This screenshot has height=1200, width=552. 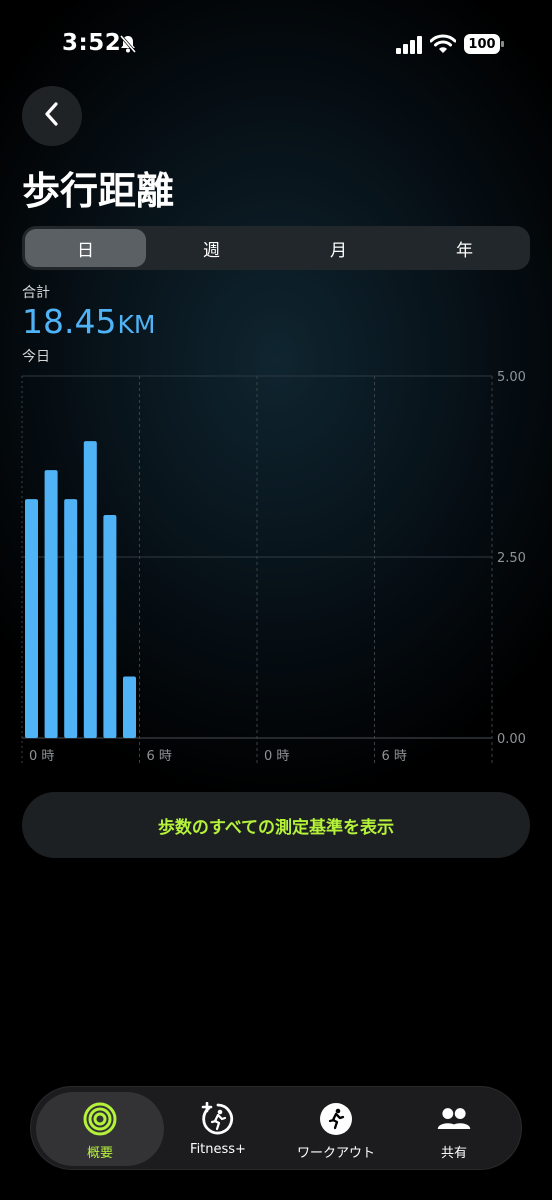 I want to click on tab-sharing-label: 共有, so click(x=453, y=1153).